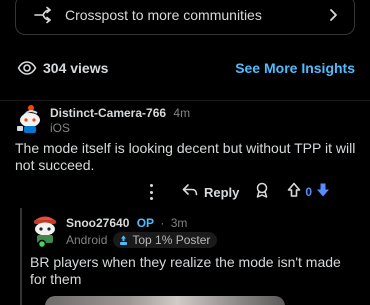 This screenshot has height=305, width=370. I want to click on media-thumbnail, so click(165, 300).